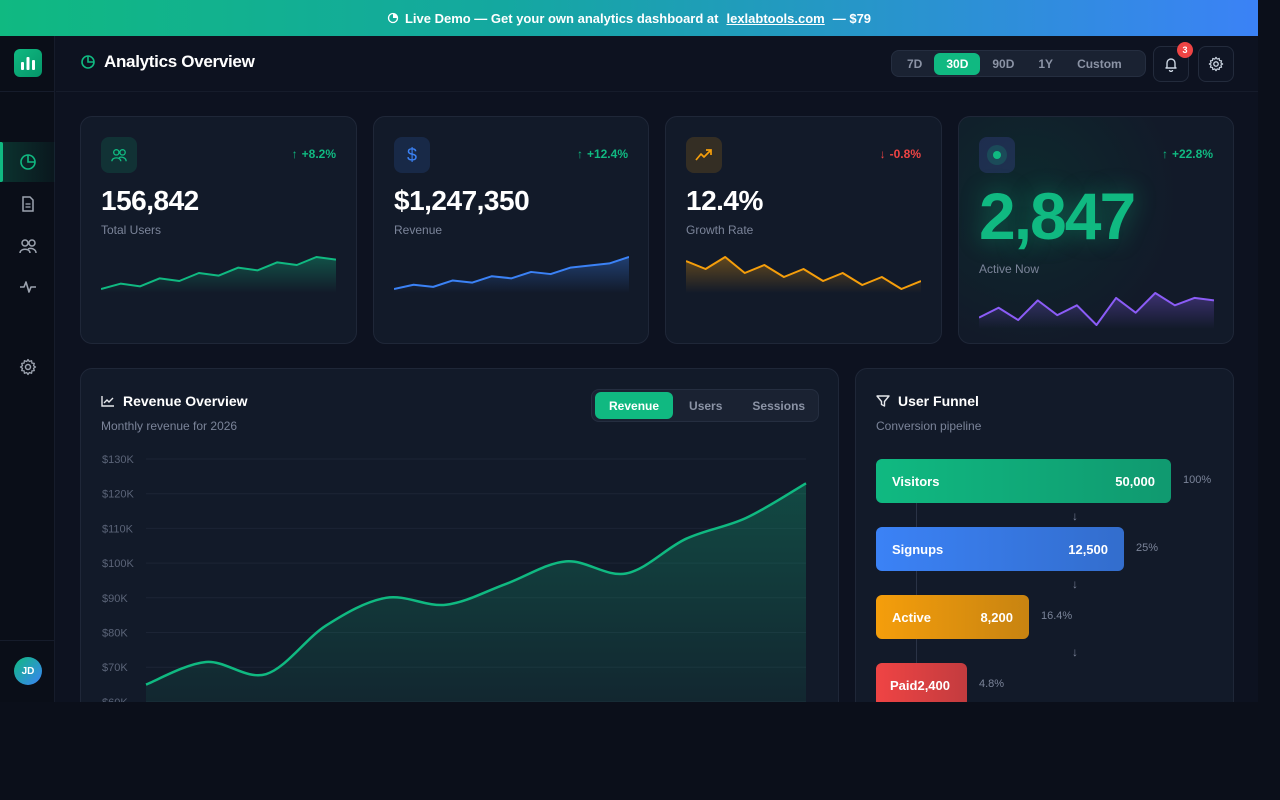  Describe the element at coordinates (916, 481) in the screenshot. I see `funnel-stage-label: Visitors` at that location.